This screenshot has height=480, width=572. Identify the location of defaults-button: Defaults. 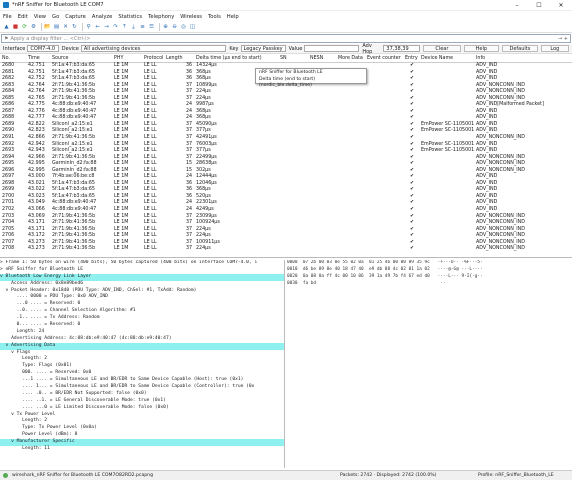
(520, 48).